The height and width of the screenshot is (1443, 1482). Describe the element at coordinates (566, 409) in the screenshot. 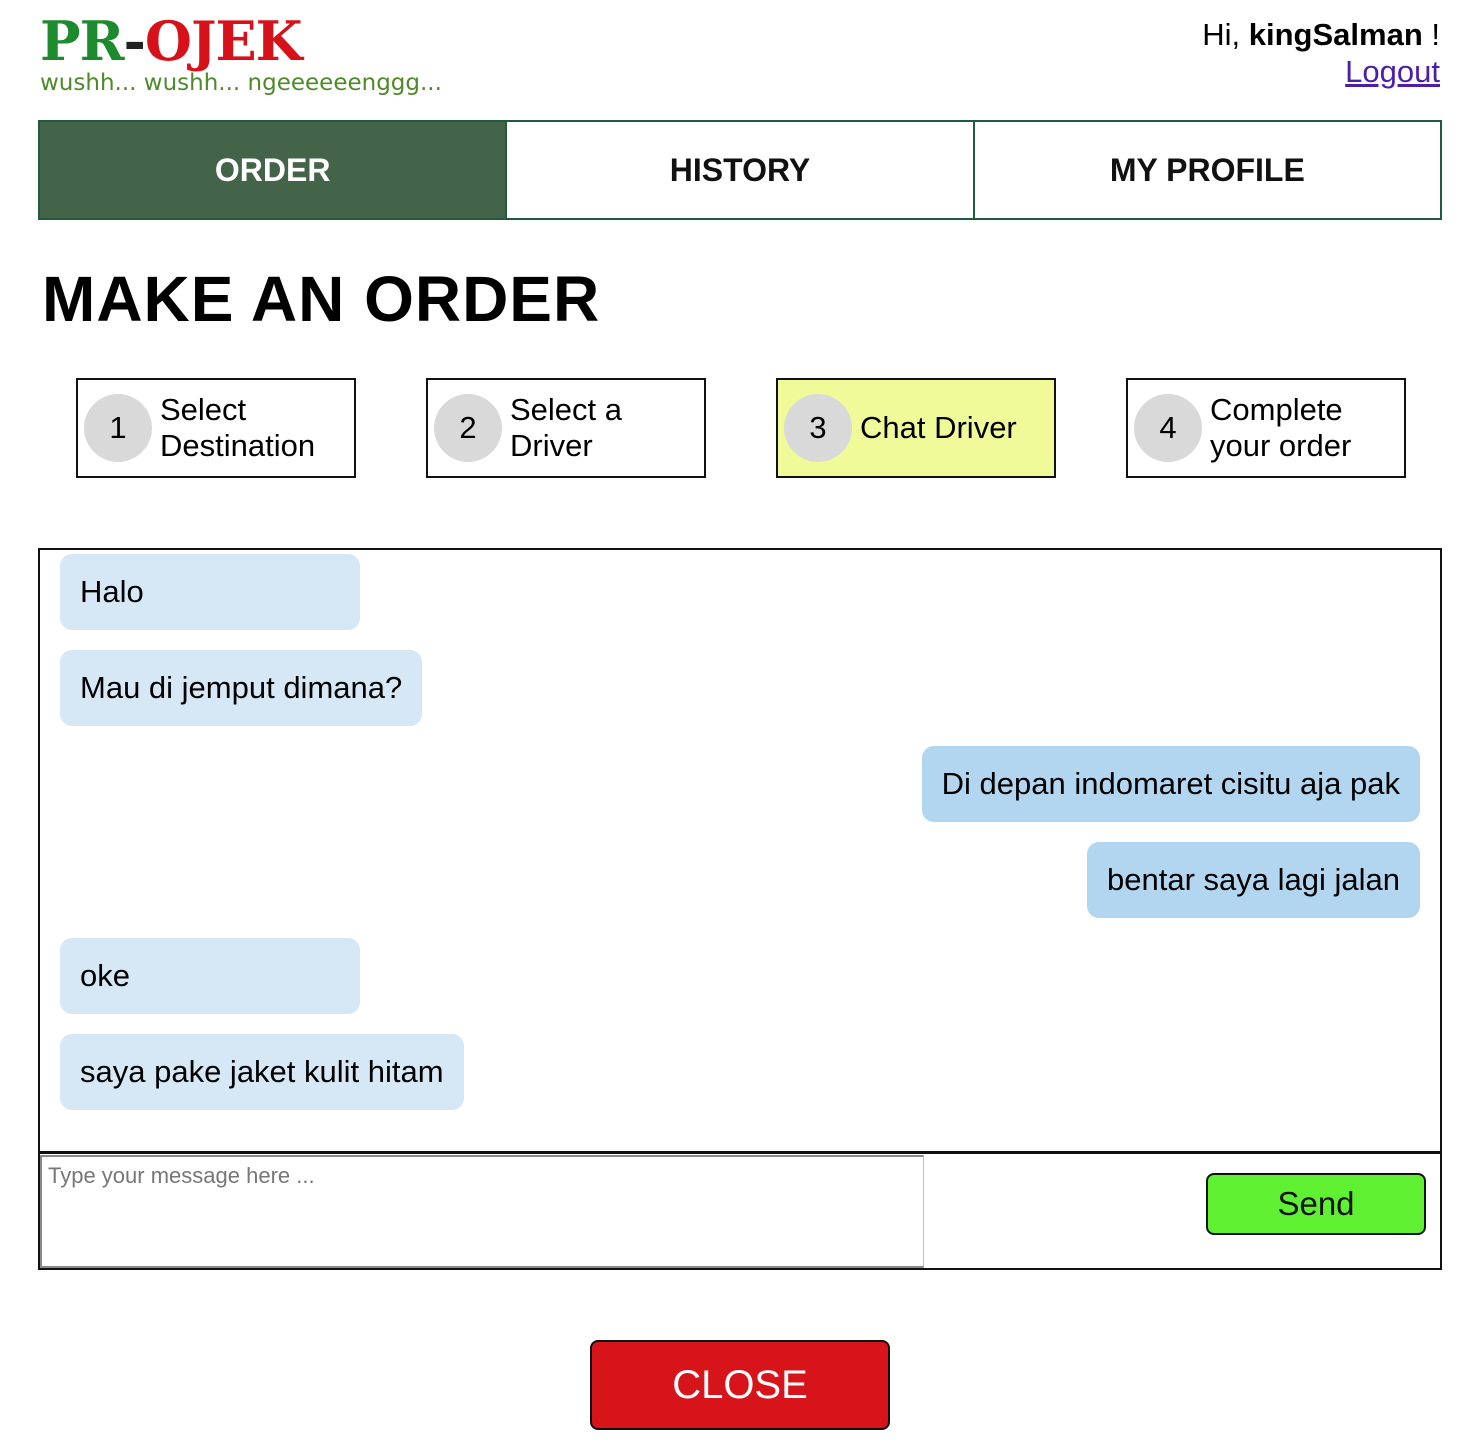

I see `step-label-line1: Select a` at that location.